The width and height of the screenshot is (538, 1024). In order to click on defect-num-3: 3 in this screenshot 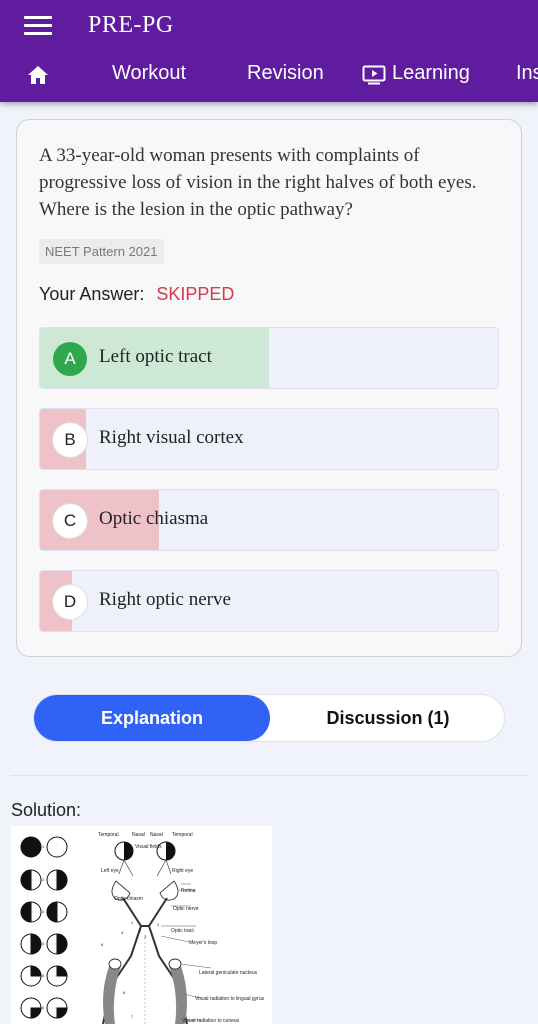, I will do `click(43, 911)`.